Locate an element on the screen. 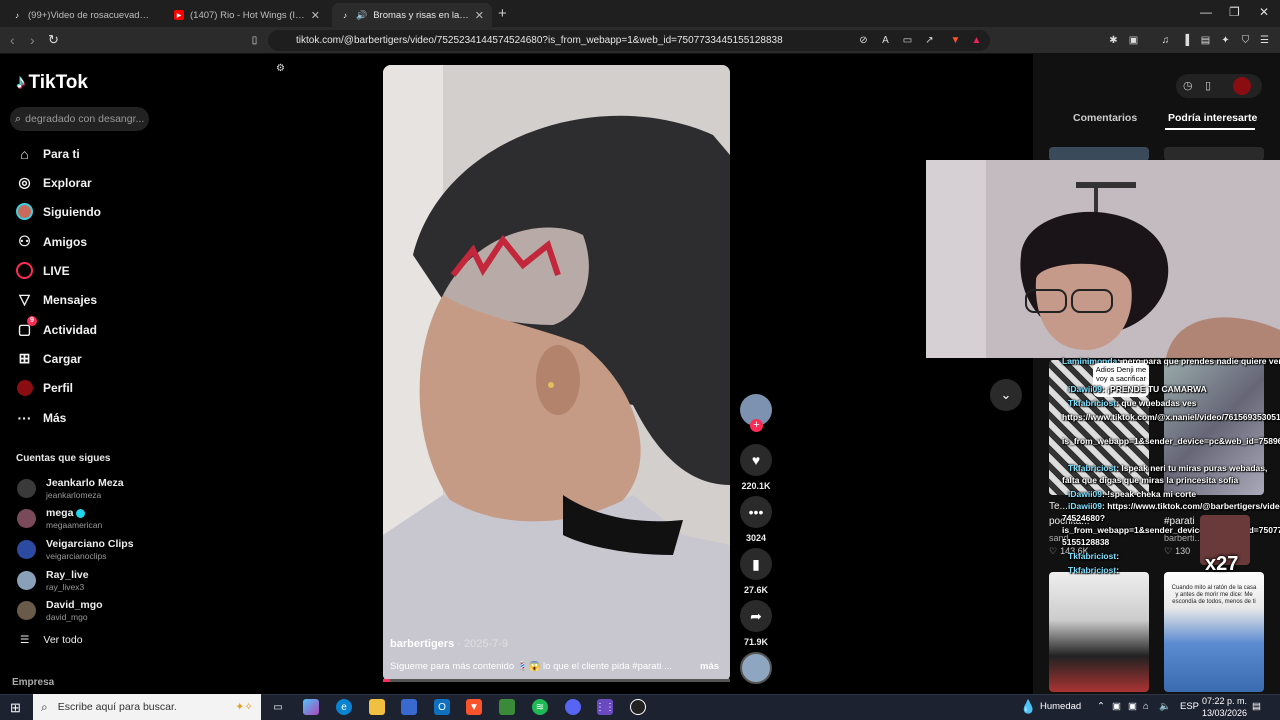 The width and height of the screenshot is (1280, 720). volume-icon: 🔈 is located at coordinates (1165, 706).